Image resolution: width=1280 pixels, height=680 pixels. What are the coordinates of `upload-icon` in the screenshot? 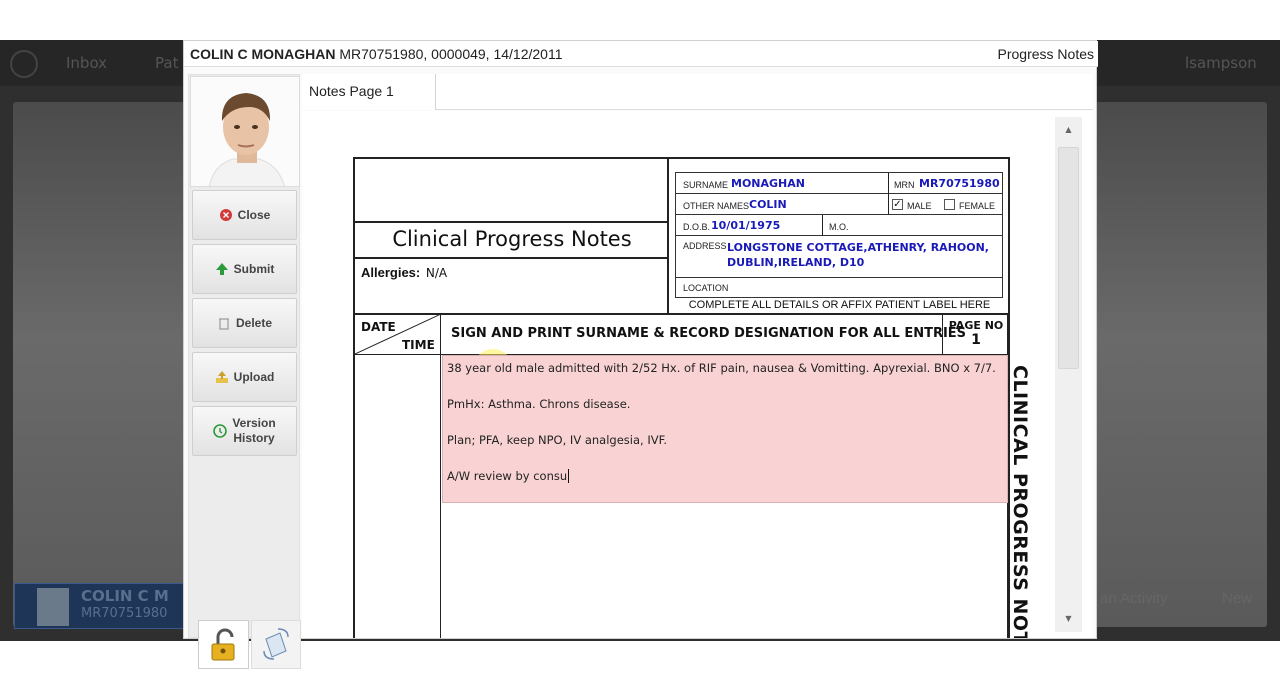 It's located at (222, 377).